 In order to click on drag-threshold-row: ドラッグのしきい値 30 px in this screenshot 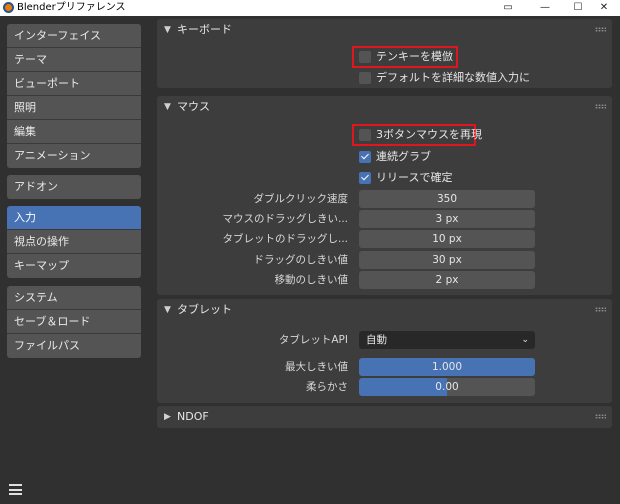, I will do `click(384, 260)`.